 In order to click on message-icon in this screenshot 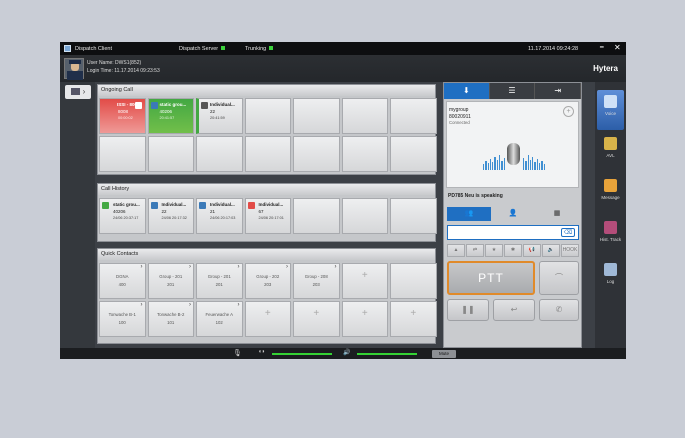, I will do `click(610, 185)`.